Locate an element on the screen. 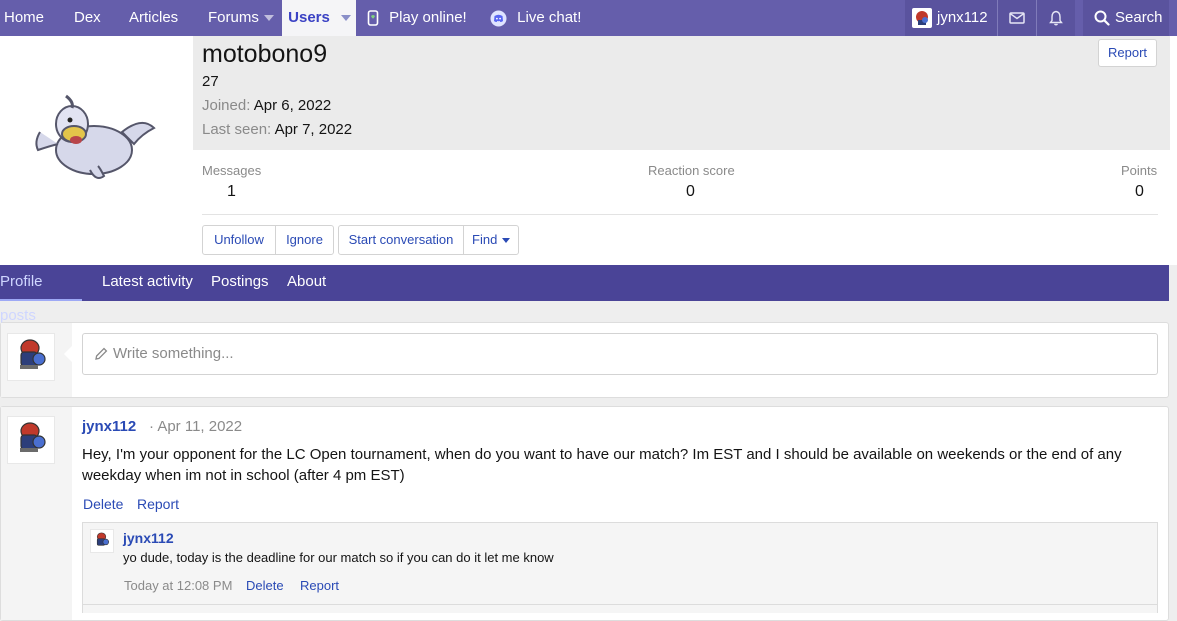 This screenshot has height=621, width=1177. follow-ignore-group: Unfollow Ignore is located at coordinates (268, 240).